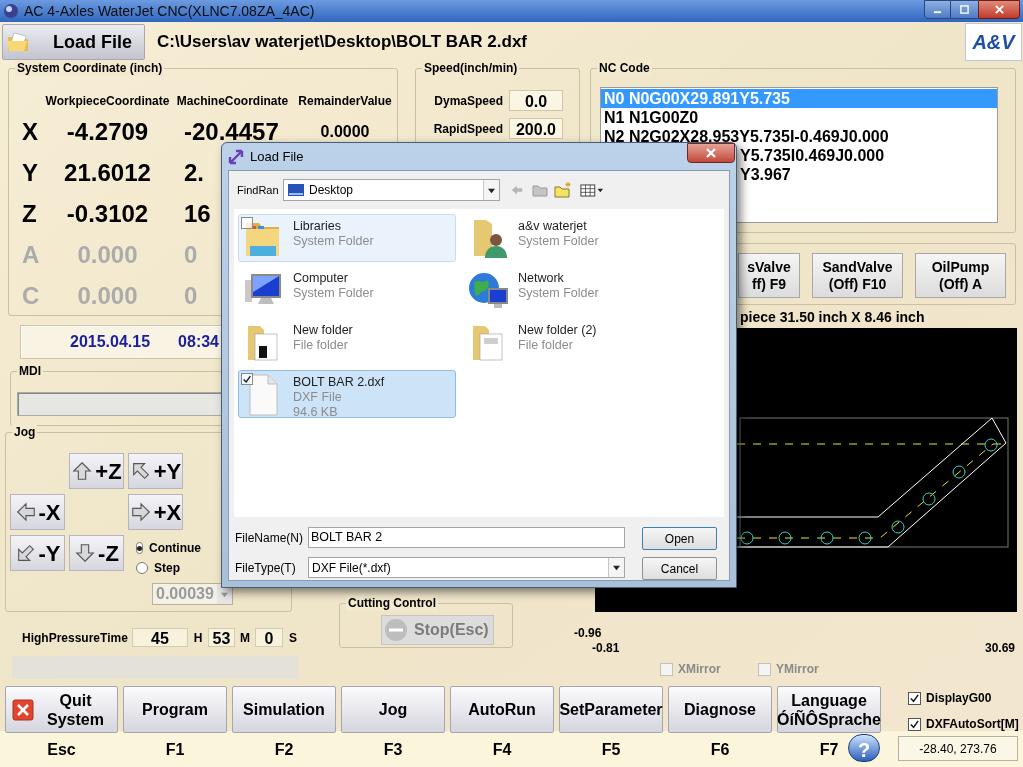 This screenshot has height=767, width=1023. Describe the element at coordinates (391, 190) in the screenshot. I see `location-dropdown: Desktop` at that location.